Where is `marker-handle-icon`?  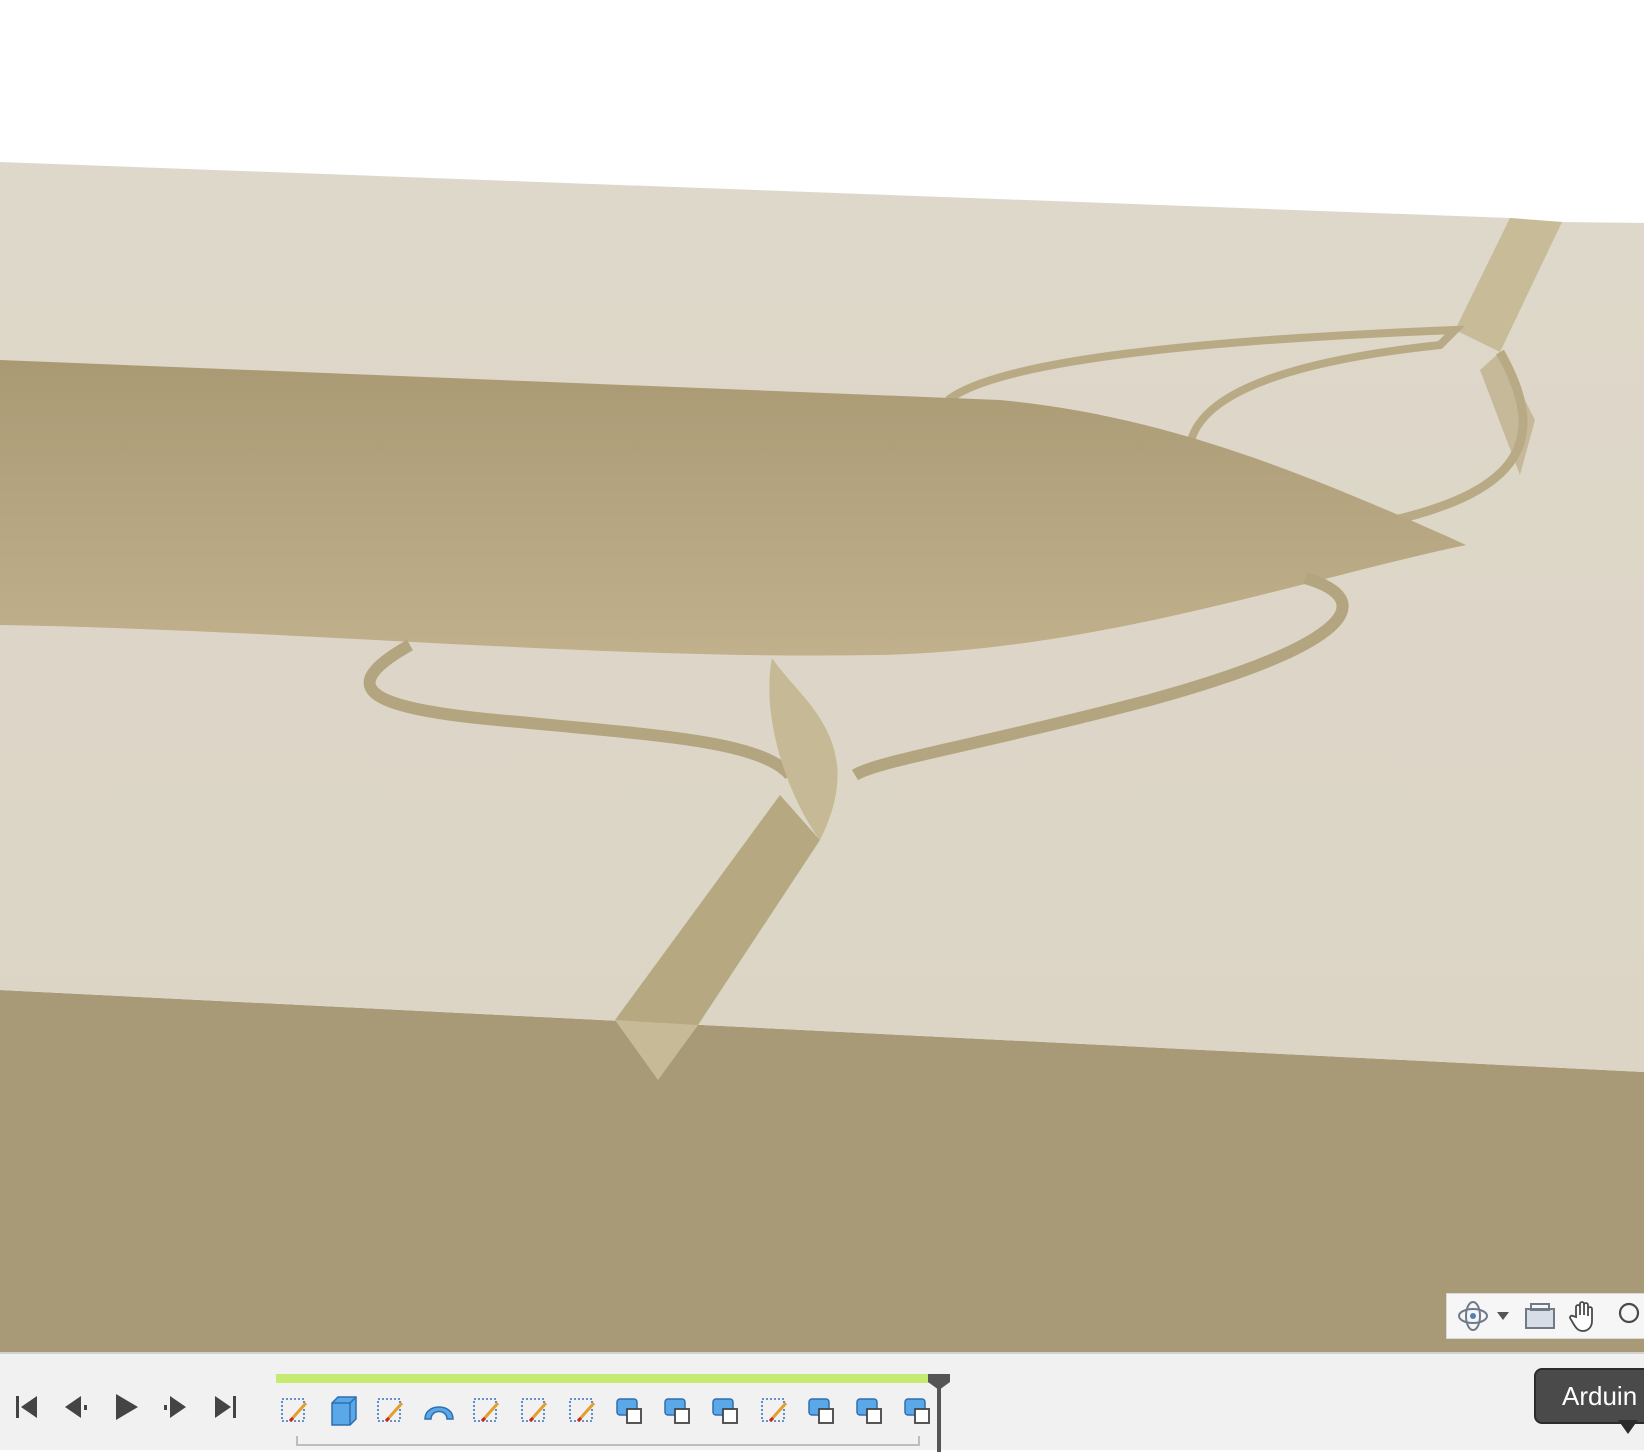
marker-handle-icon is located at coordinates (939, 1413).